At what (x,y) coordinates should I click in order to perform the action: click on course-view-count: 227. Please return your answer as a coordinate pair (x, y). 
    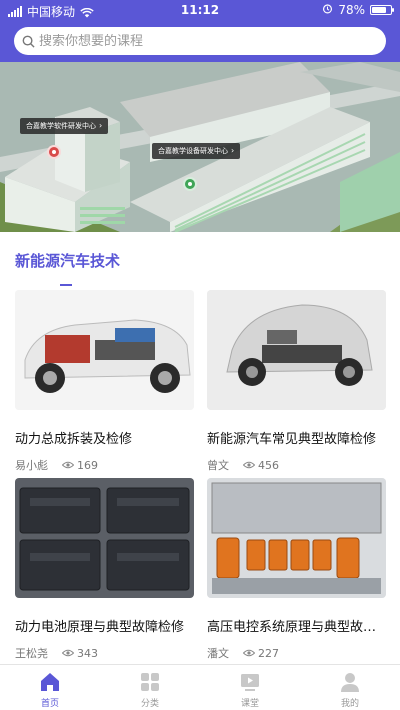
    Looking at the image, I should click on (268, 653).